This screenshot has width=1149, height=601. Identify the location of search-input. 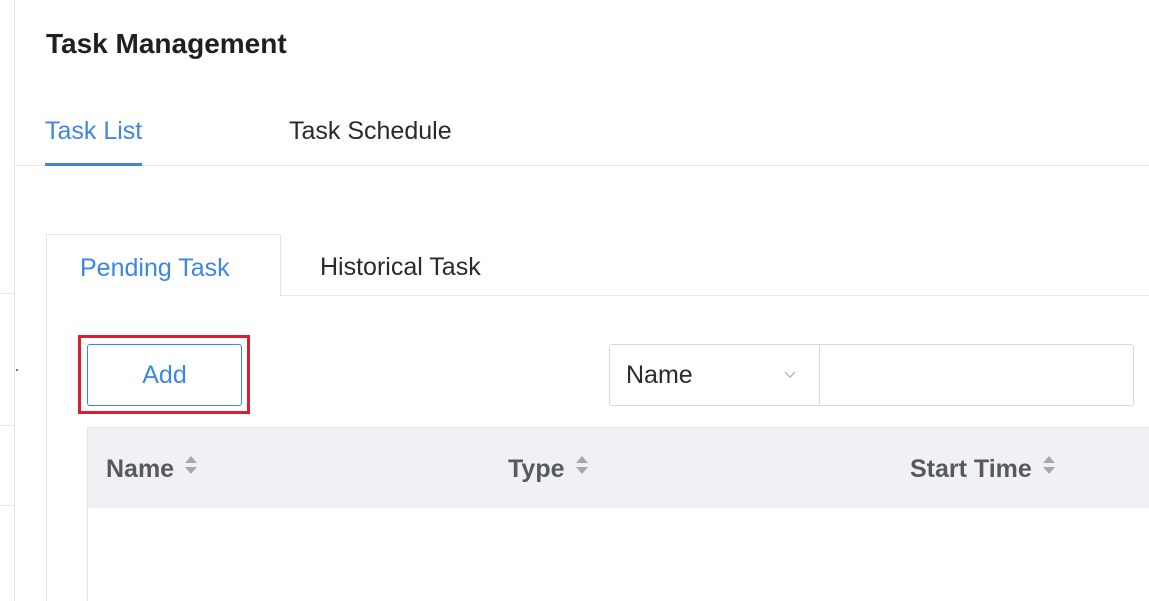
(976, 375).